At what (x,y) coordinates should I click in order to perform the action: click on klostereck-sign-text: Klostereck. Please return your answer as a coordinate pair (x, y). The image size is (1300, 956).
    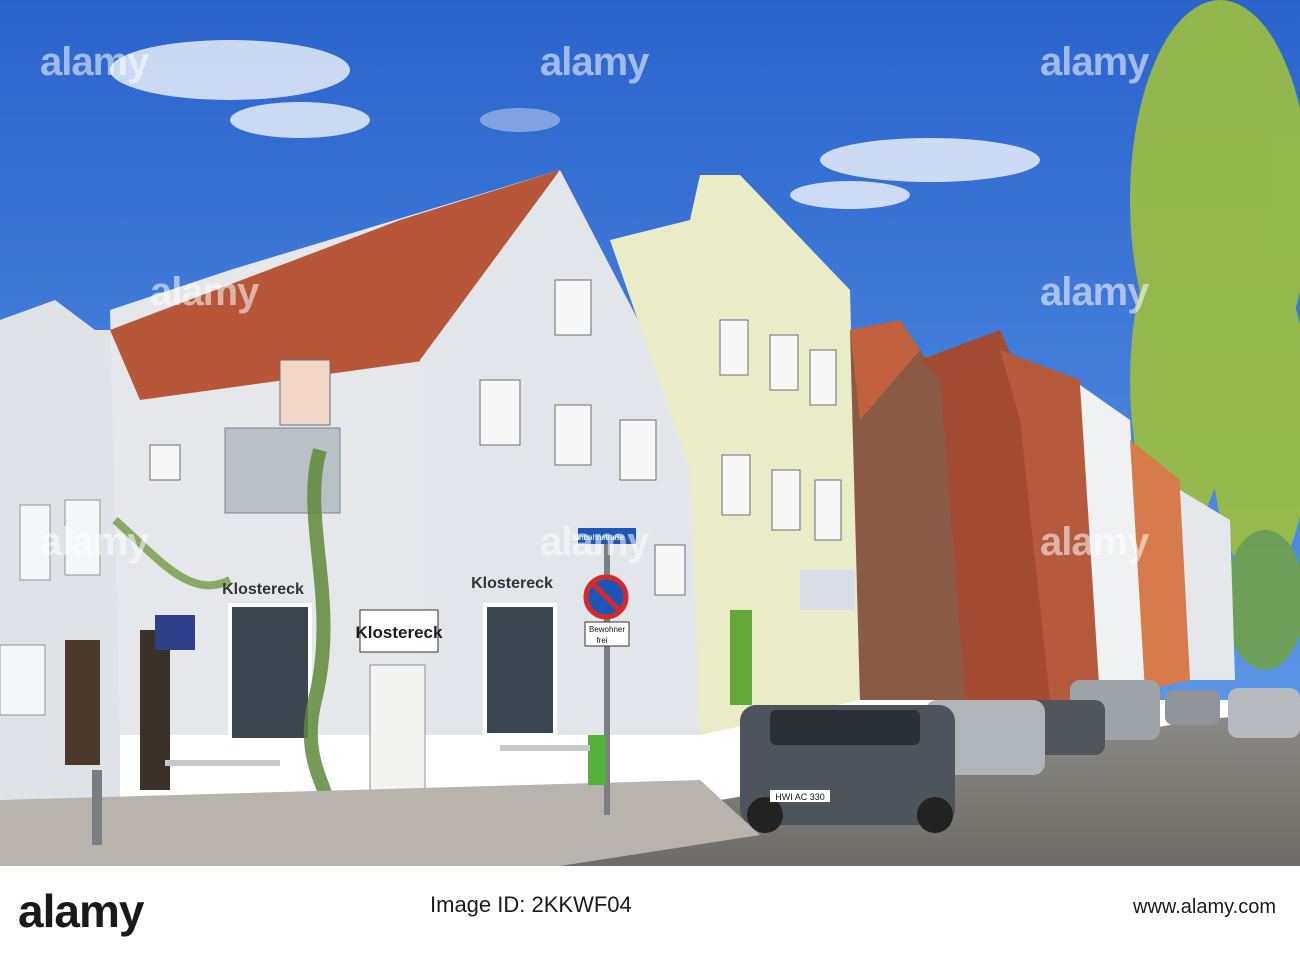
    Looking at the image, I should click on (399, 632).